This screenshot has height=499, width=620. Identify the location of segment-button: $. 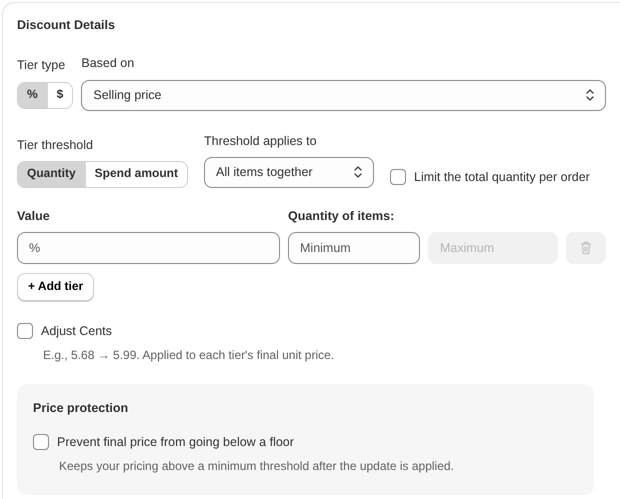
(59, 95).